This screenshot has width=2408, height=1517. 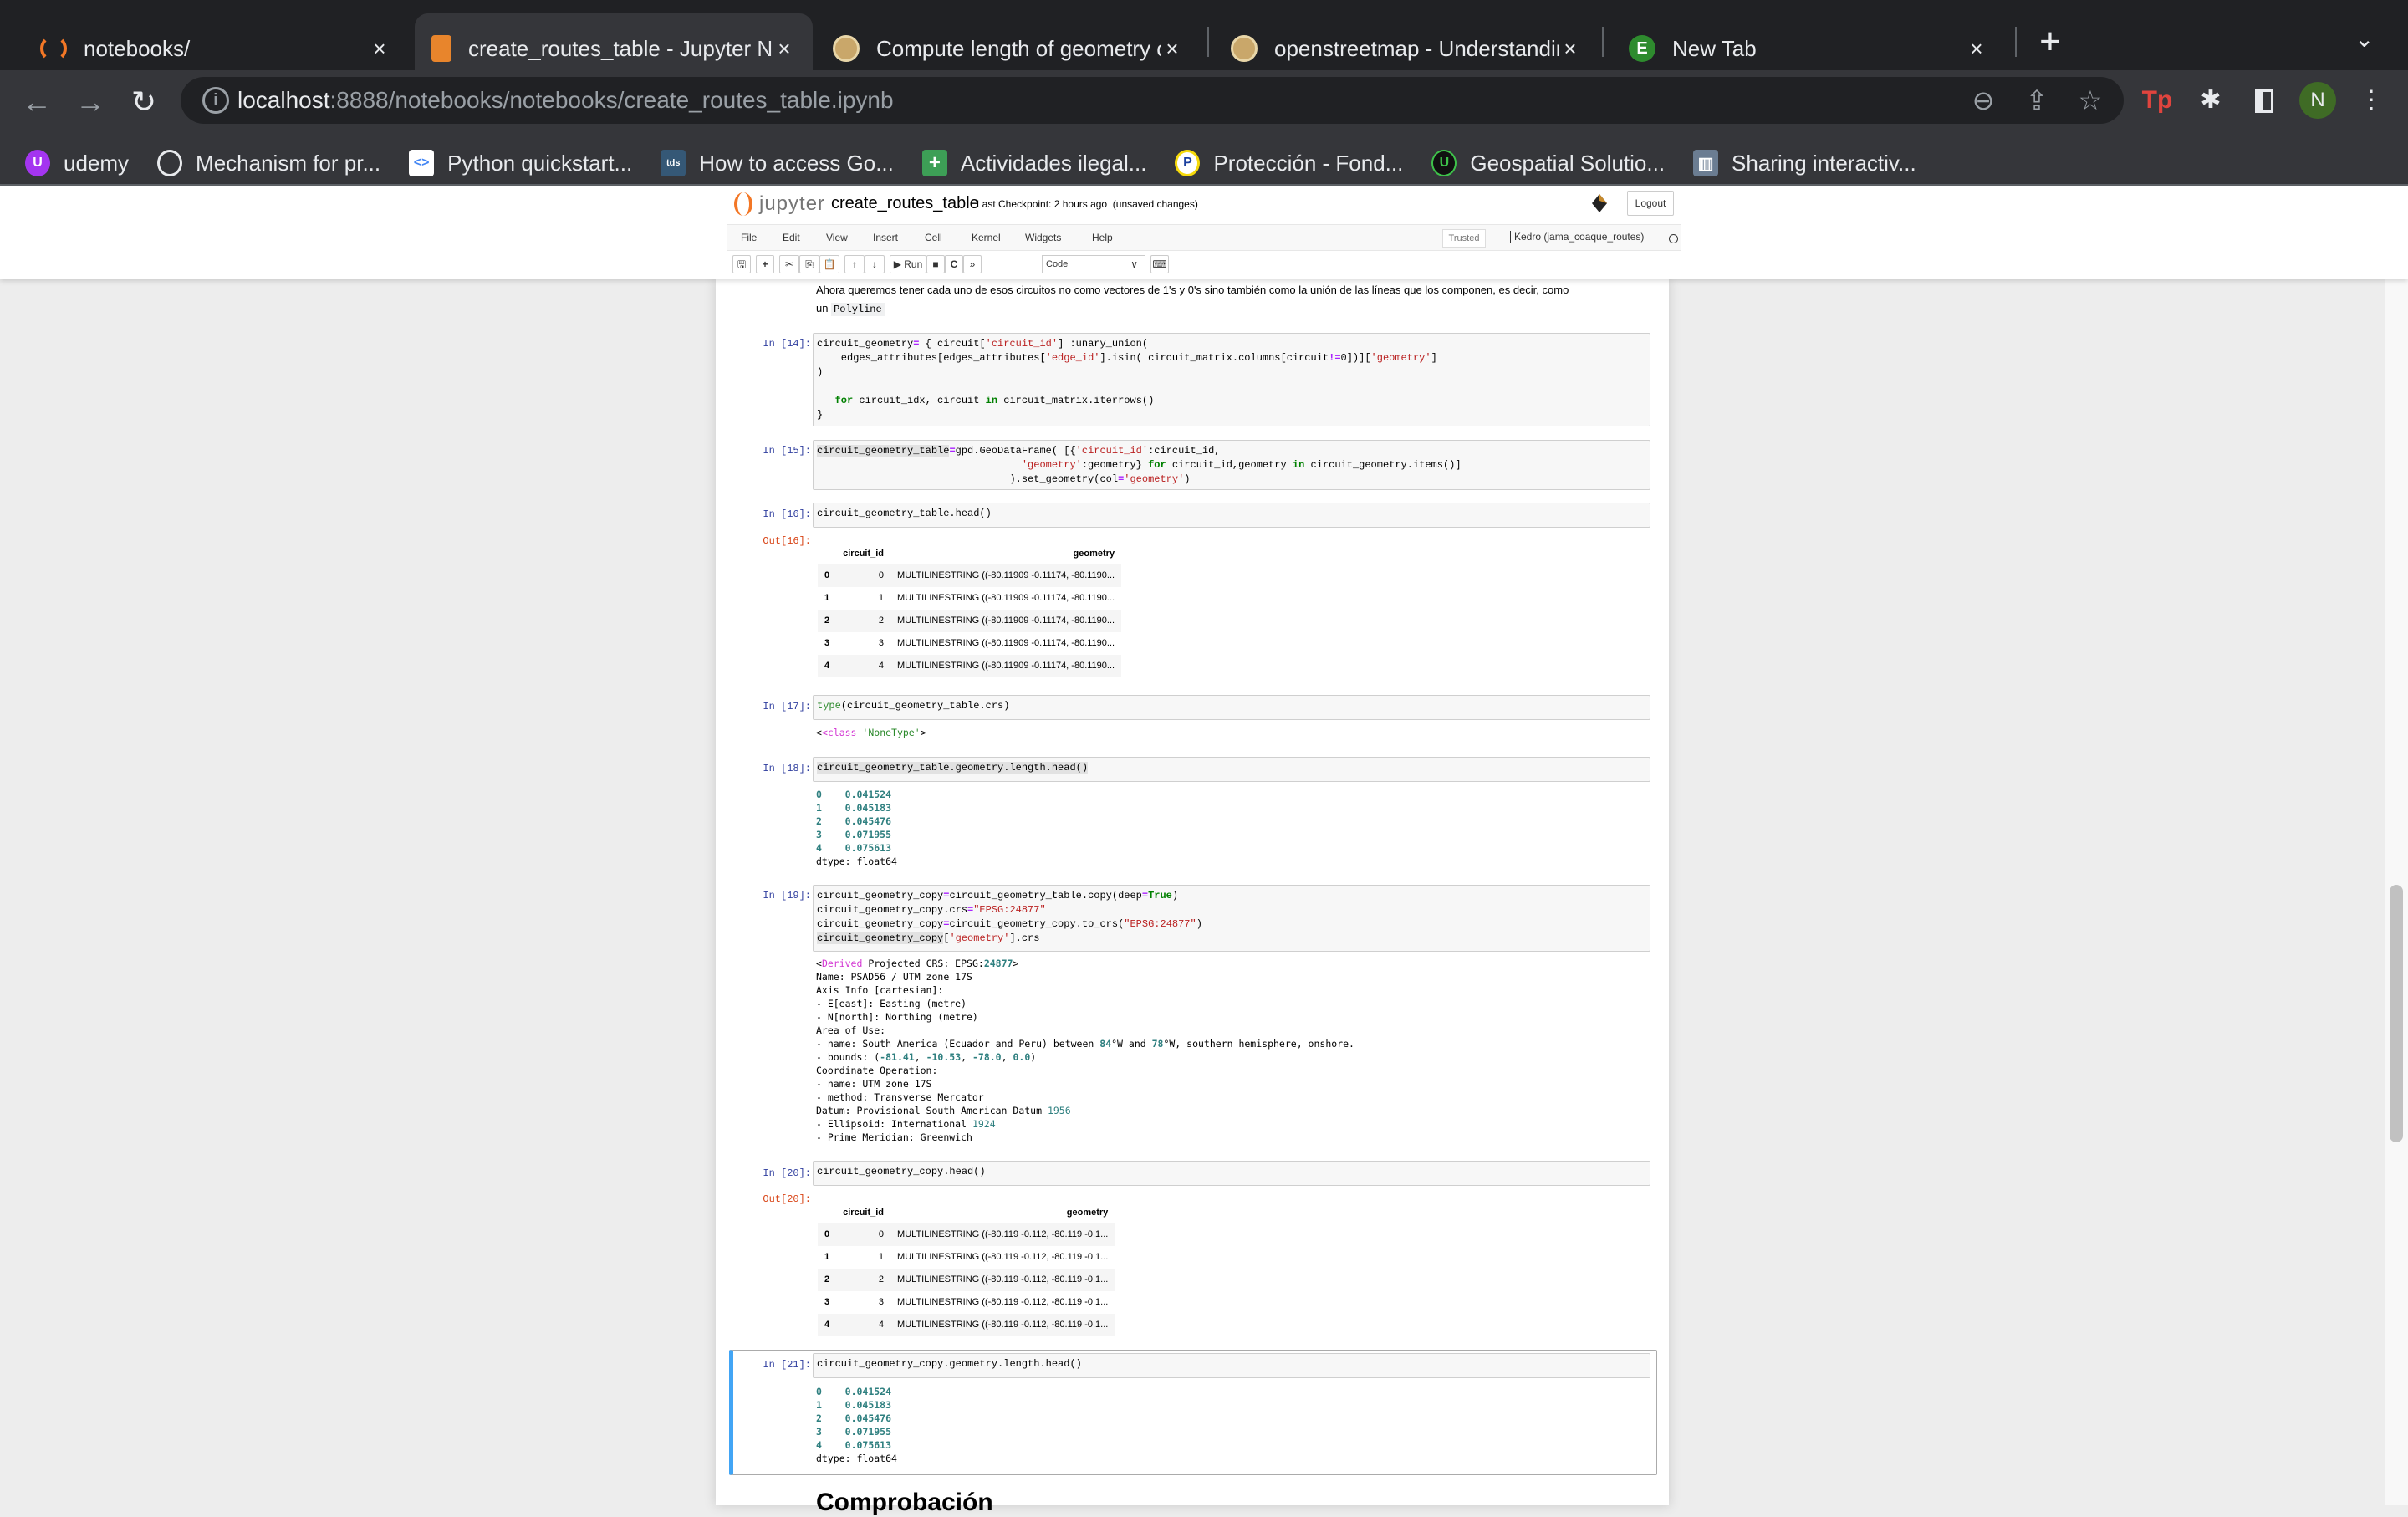 What do you see at coordinates (143, 102) in the screenshot?
I see `reload-icon: ↻` at bounding box center [143, 102].